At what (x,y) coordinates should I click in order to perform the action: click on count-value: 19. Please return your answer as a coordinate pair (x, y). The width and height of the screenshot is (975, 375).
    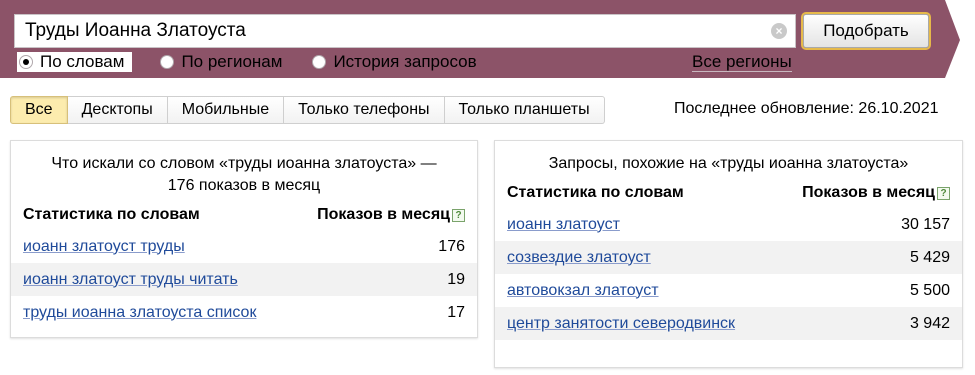
    Looking at the image, I should click on (456, 279).